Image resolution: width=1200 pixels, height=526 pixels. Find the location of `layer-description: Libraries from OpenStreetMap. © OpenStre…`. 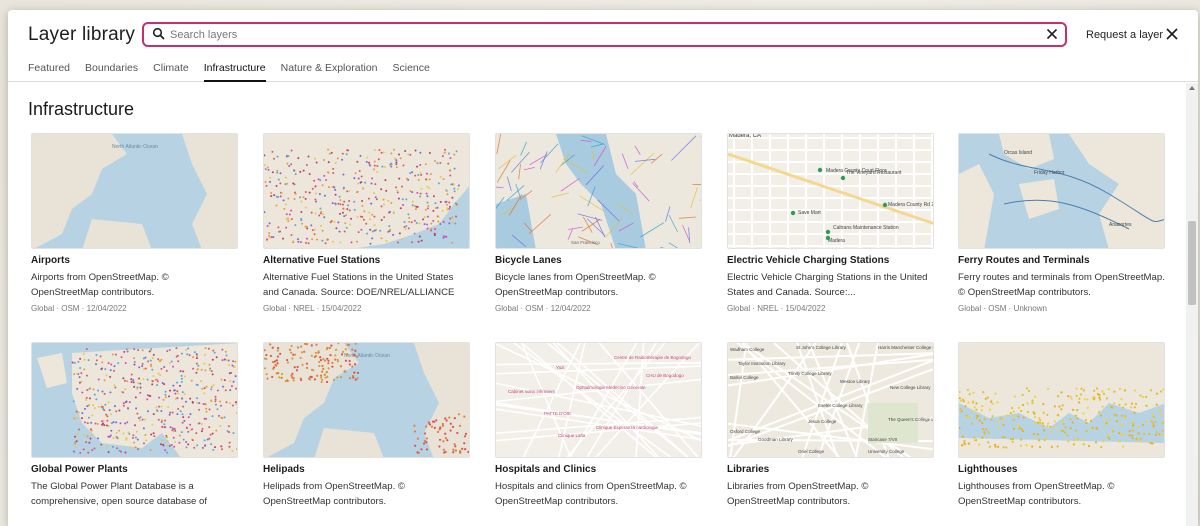

layer-description: Libraries from OpenStreetMap. © OpenStre… is located at coordinates (798, 494).